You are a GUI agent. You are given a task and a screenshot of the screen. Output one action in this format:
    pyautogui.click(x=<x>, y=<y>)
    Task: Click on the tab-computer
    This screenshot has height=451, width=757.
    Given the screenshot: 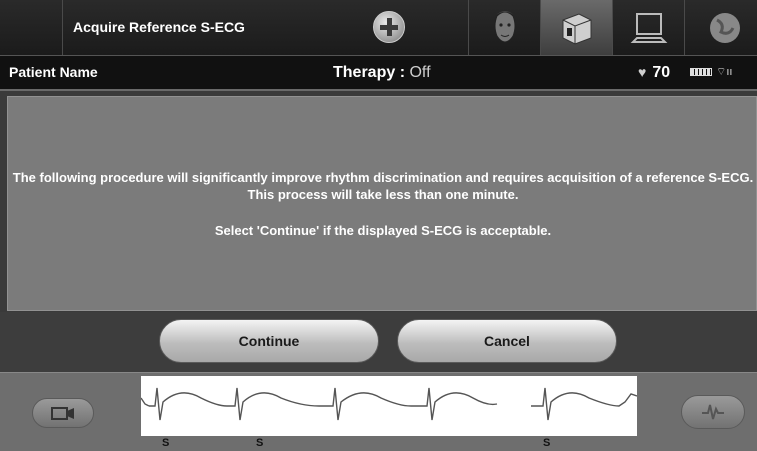 What is the action you would take?
    pyautogui.click(x=648, y=27)
    